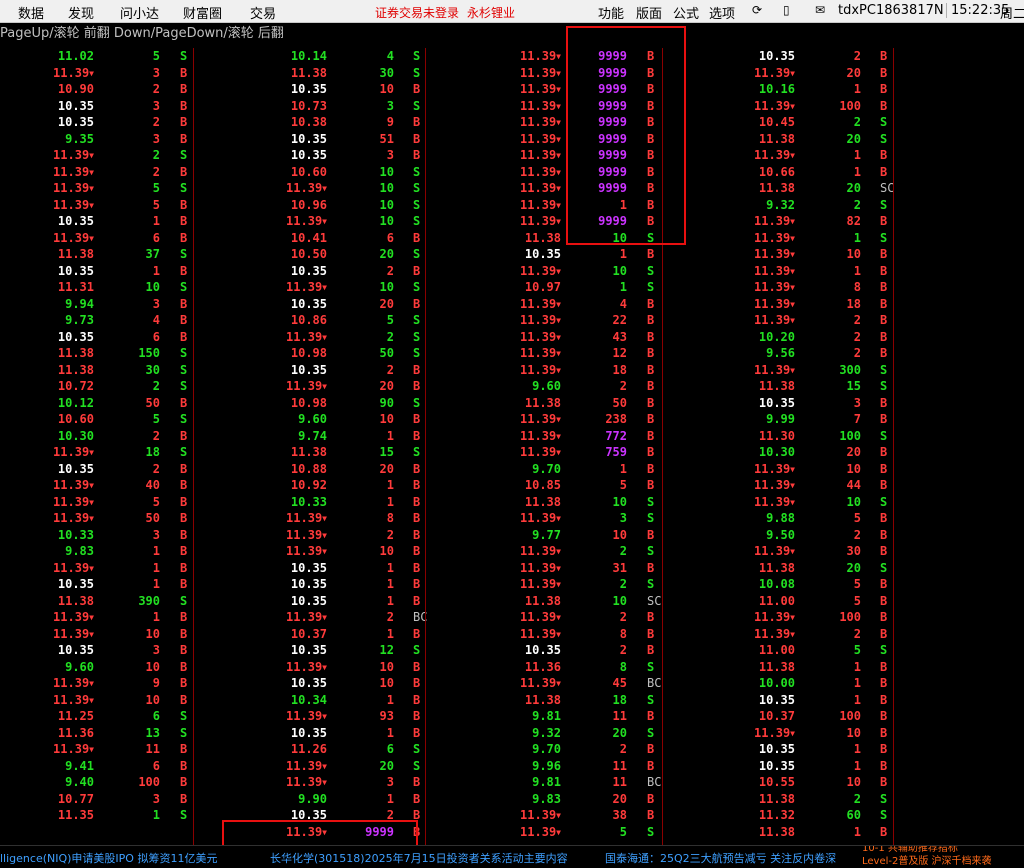 Image resolution: width=1024 pixels, height=868 pixels. What do you see at coordinates (853, 221) in the screenshot?
I see `trade-volume: 82` at bounding box center [853, 221].